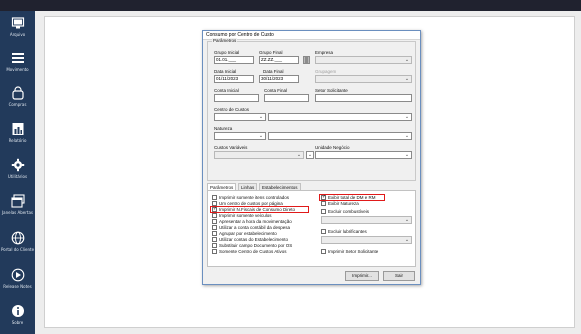 The width and height of the screenshot is (581, 334). I want to click on combustiveis-select: ⌄, so click(366, 220).